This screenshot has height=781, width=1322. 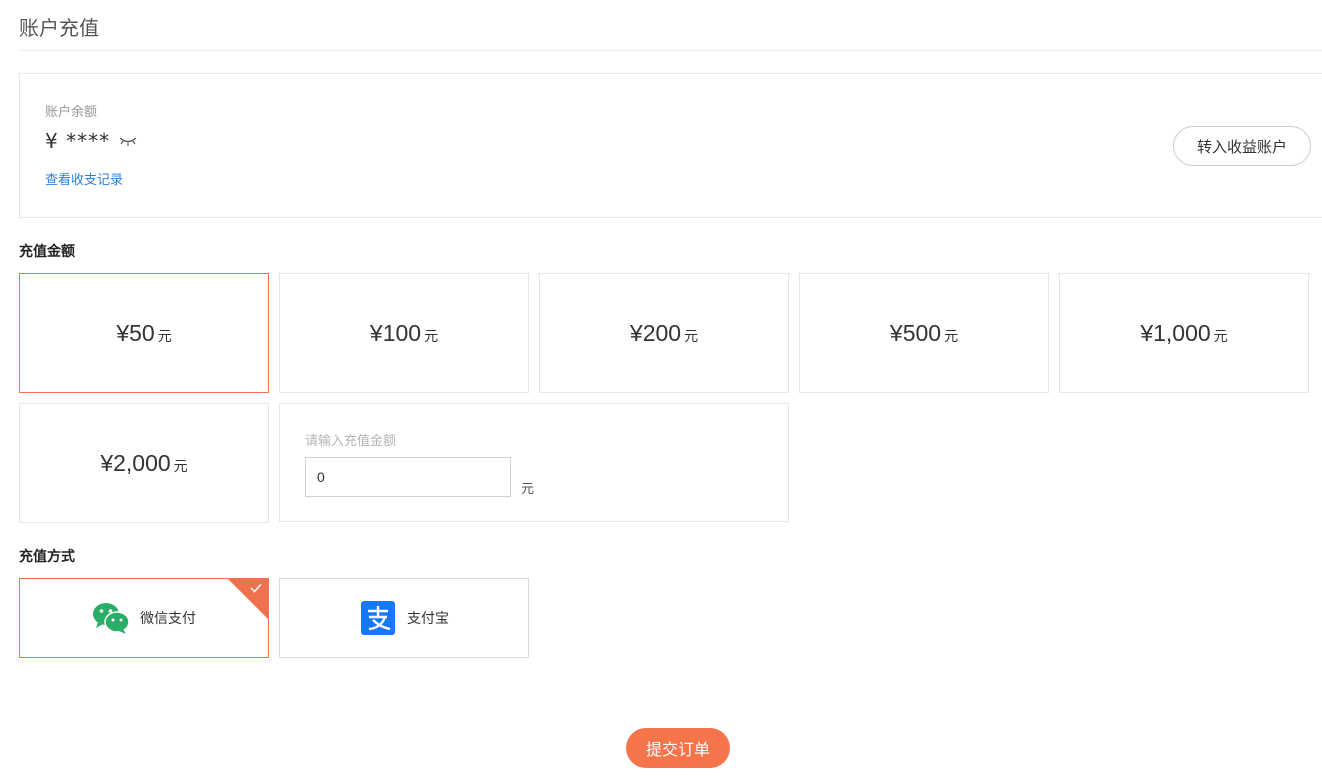 What do you see at coordinates (1242, 146) in the screenshot?
I see `transfer-to-earnings-button: 转入收益账户` at bounding box center [1242, 146].